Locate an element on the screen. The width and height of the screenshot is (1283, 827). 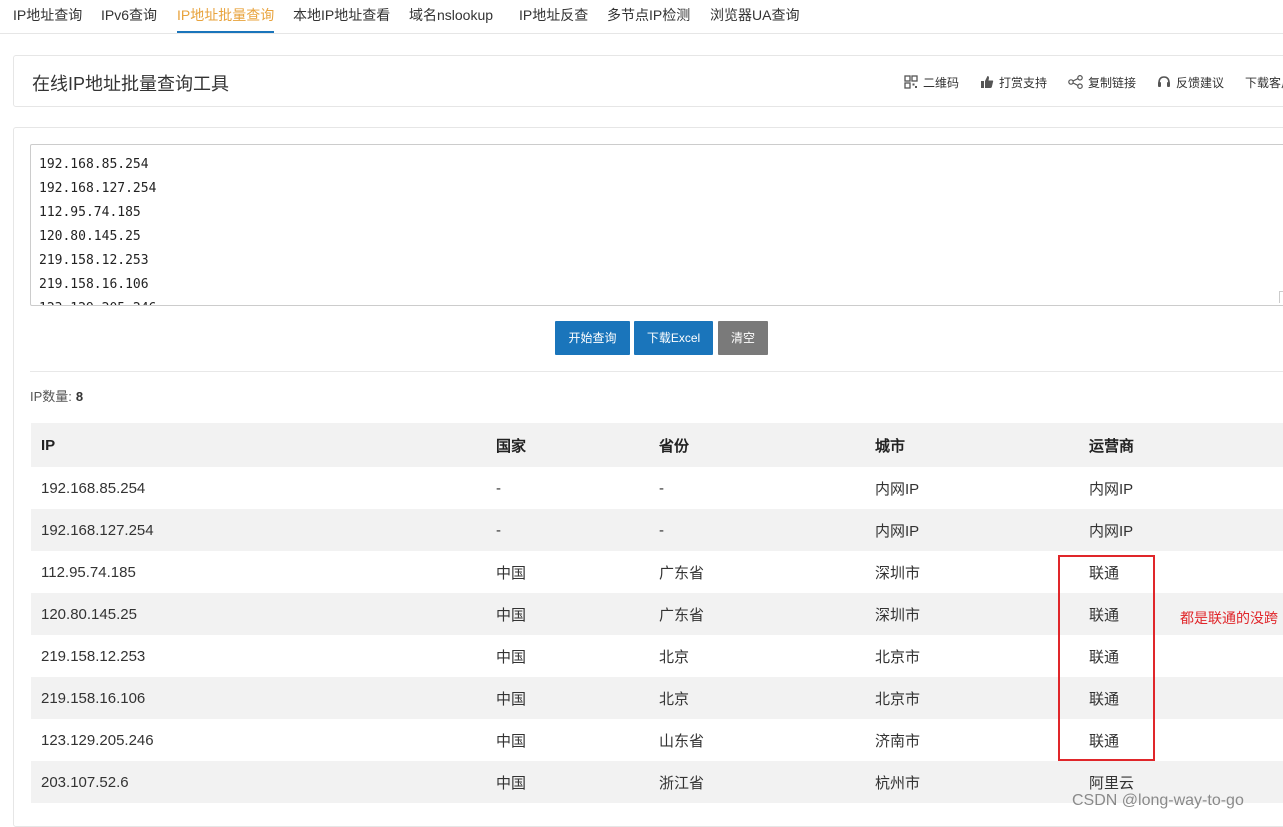
tab-ip-reverse: IP地址反查 is located at coordinates (553, 16).